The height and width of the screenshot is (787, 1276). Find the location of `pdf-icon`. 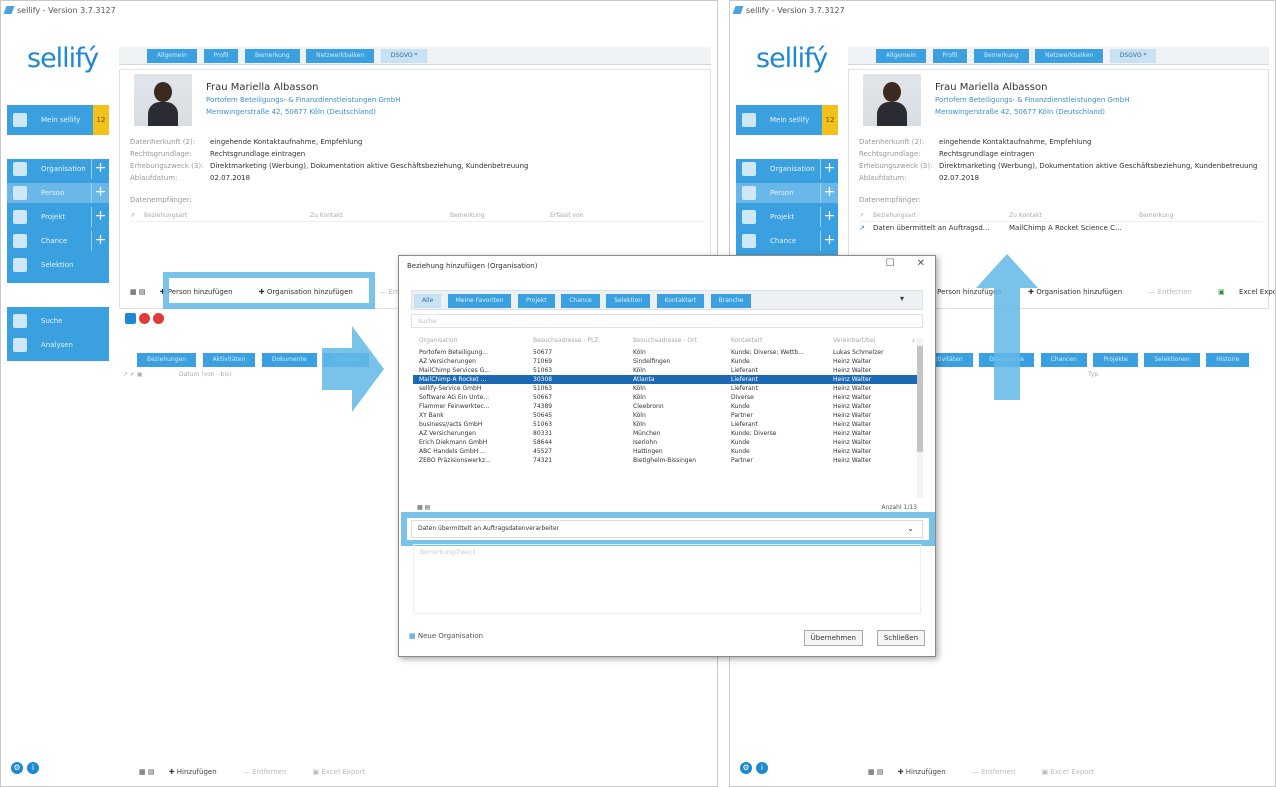

pdf-icon is located at coordinates (158, 318).